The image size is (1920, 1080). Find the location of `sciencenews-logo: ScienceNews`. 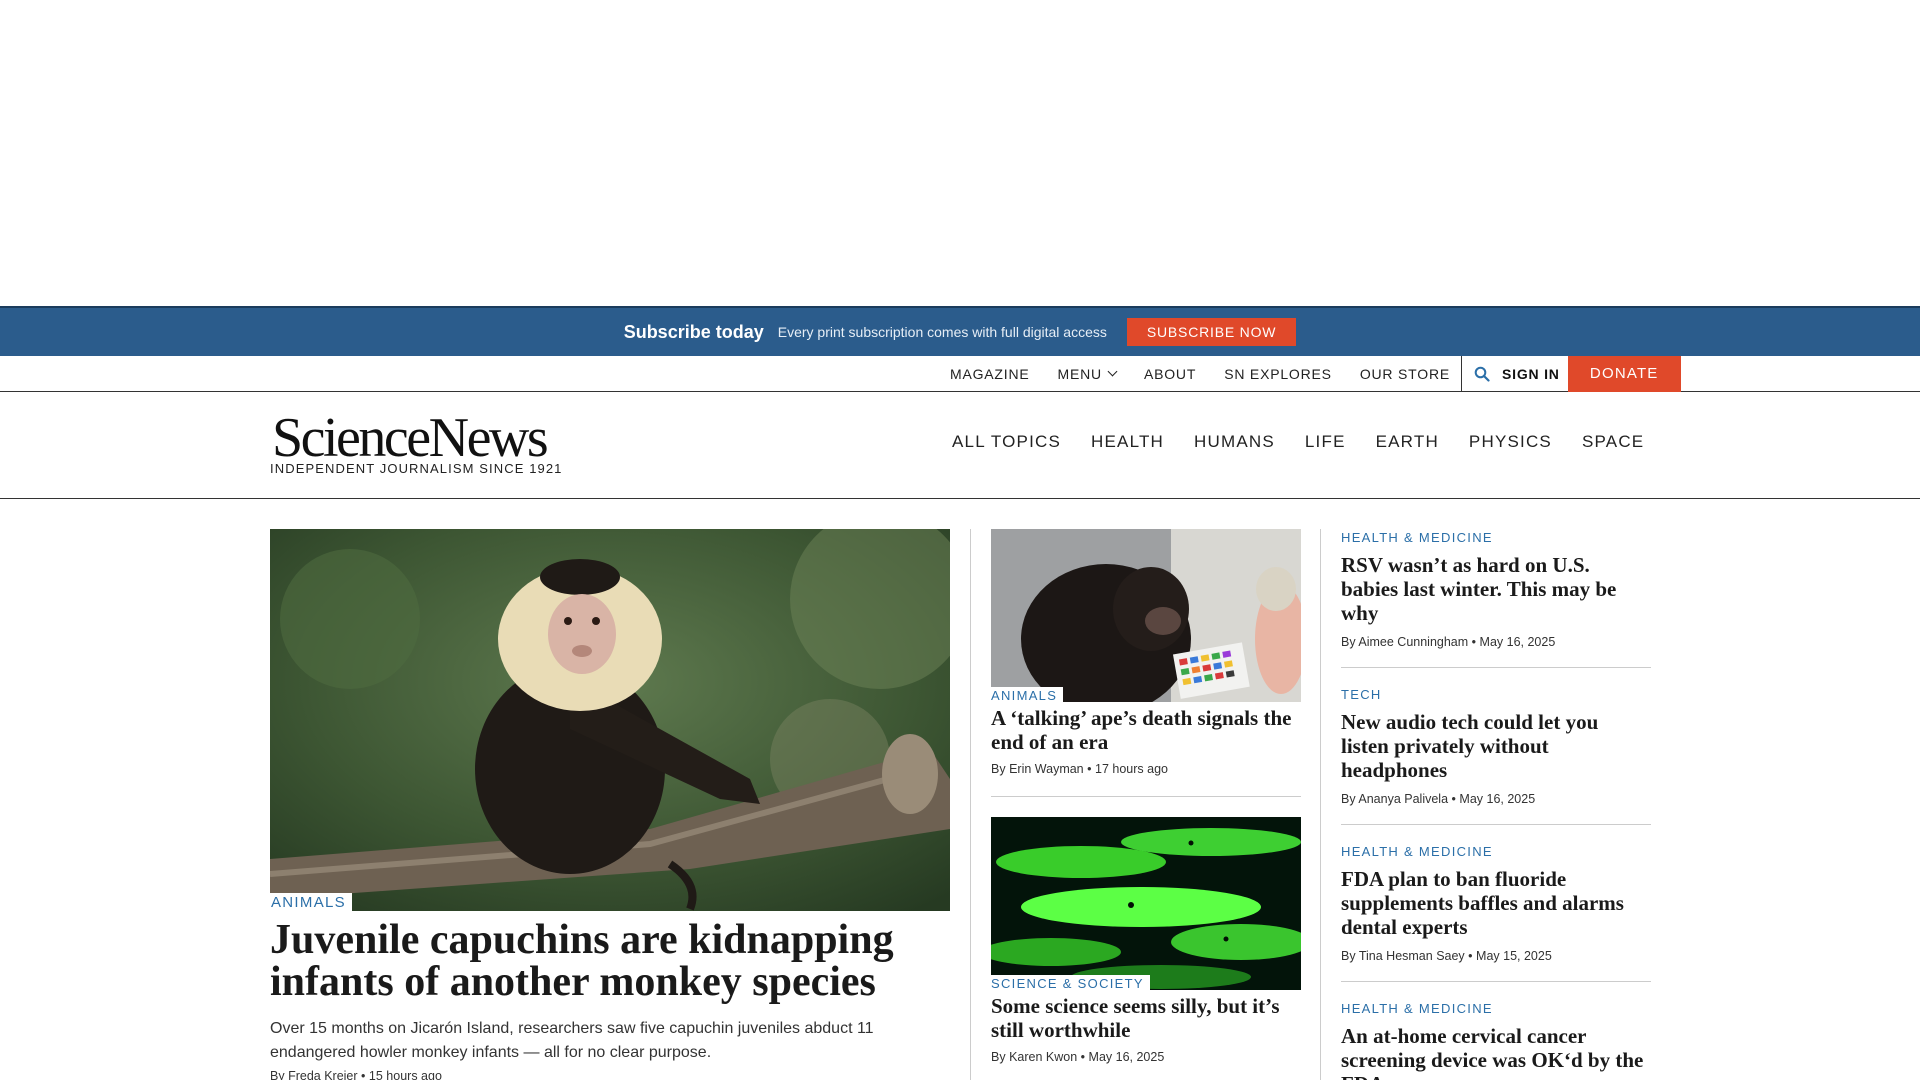

sciencenews-logo: ScienceNews is located at coordinates (410, 438).